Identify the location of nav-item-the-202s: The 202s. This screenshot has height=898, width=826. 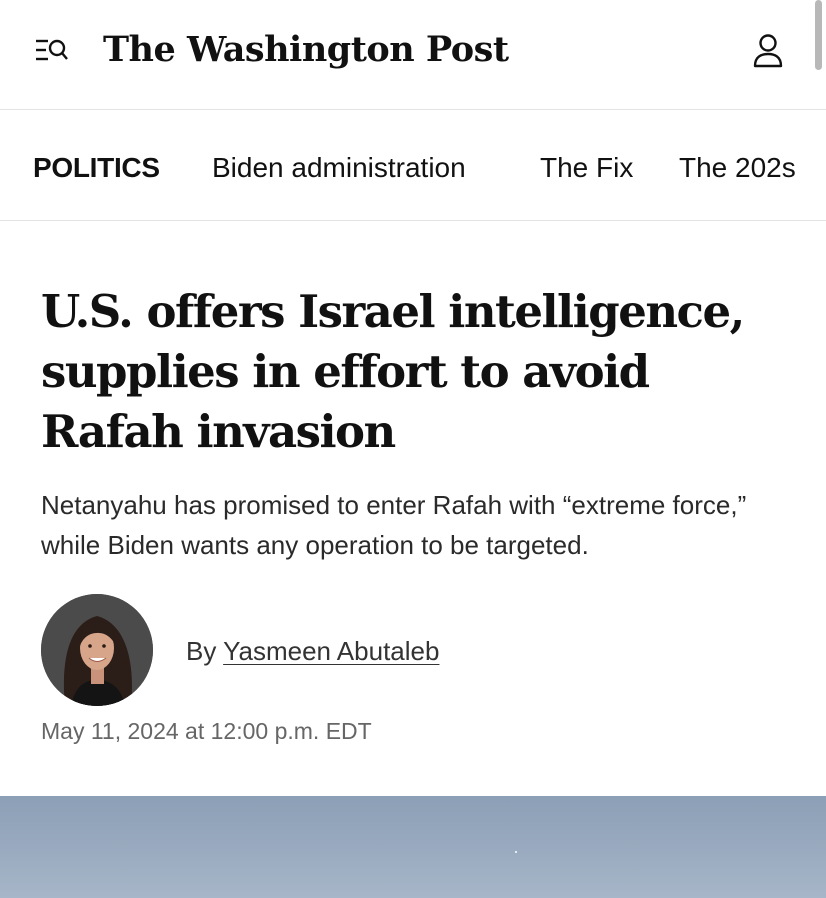
(737, 168).